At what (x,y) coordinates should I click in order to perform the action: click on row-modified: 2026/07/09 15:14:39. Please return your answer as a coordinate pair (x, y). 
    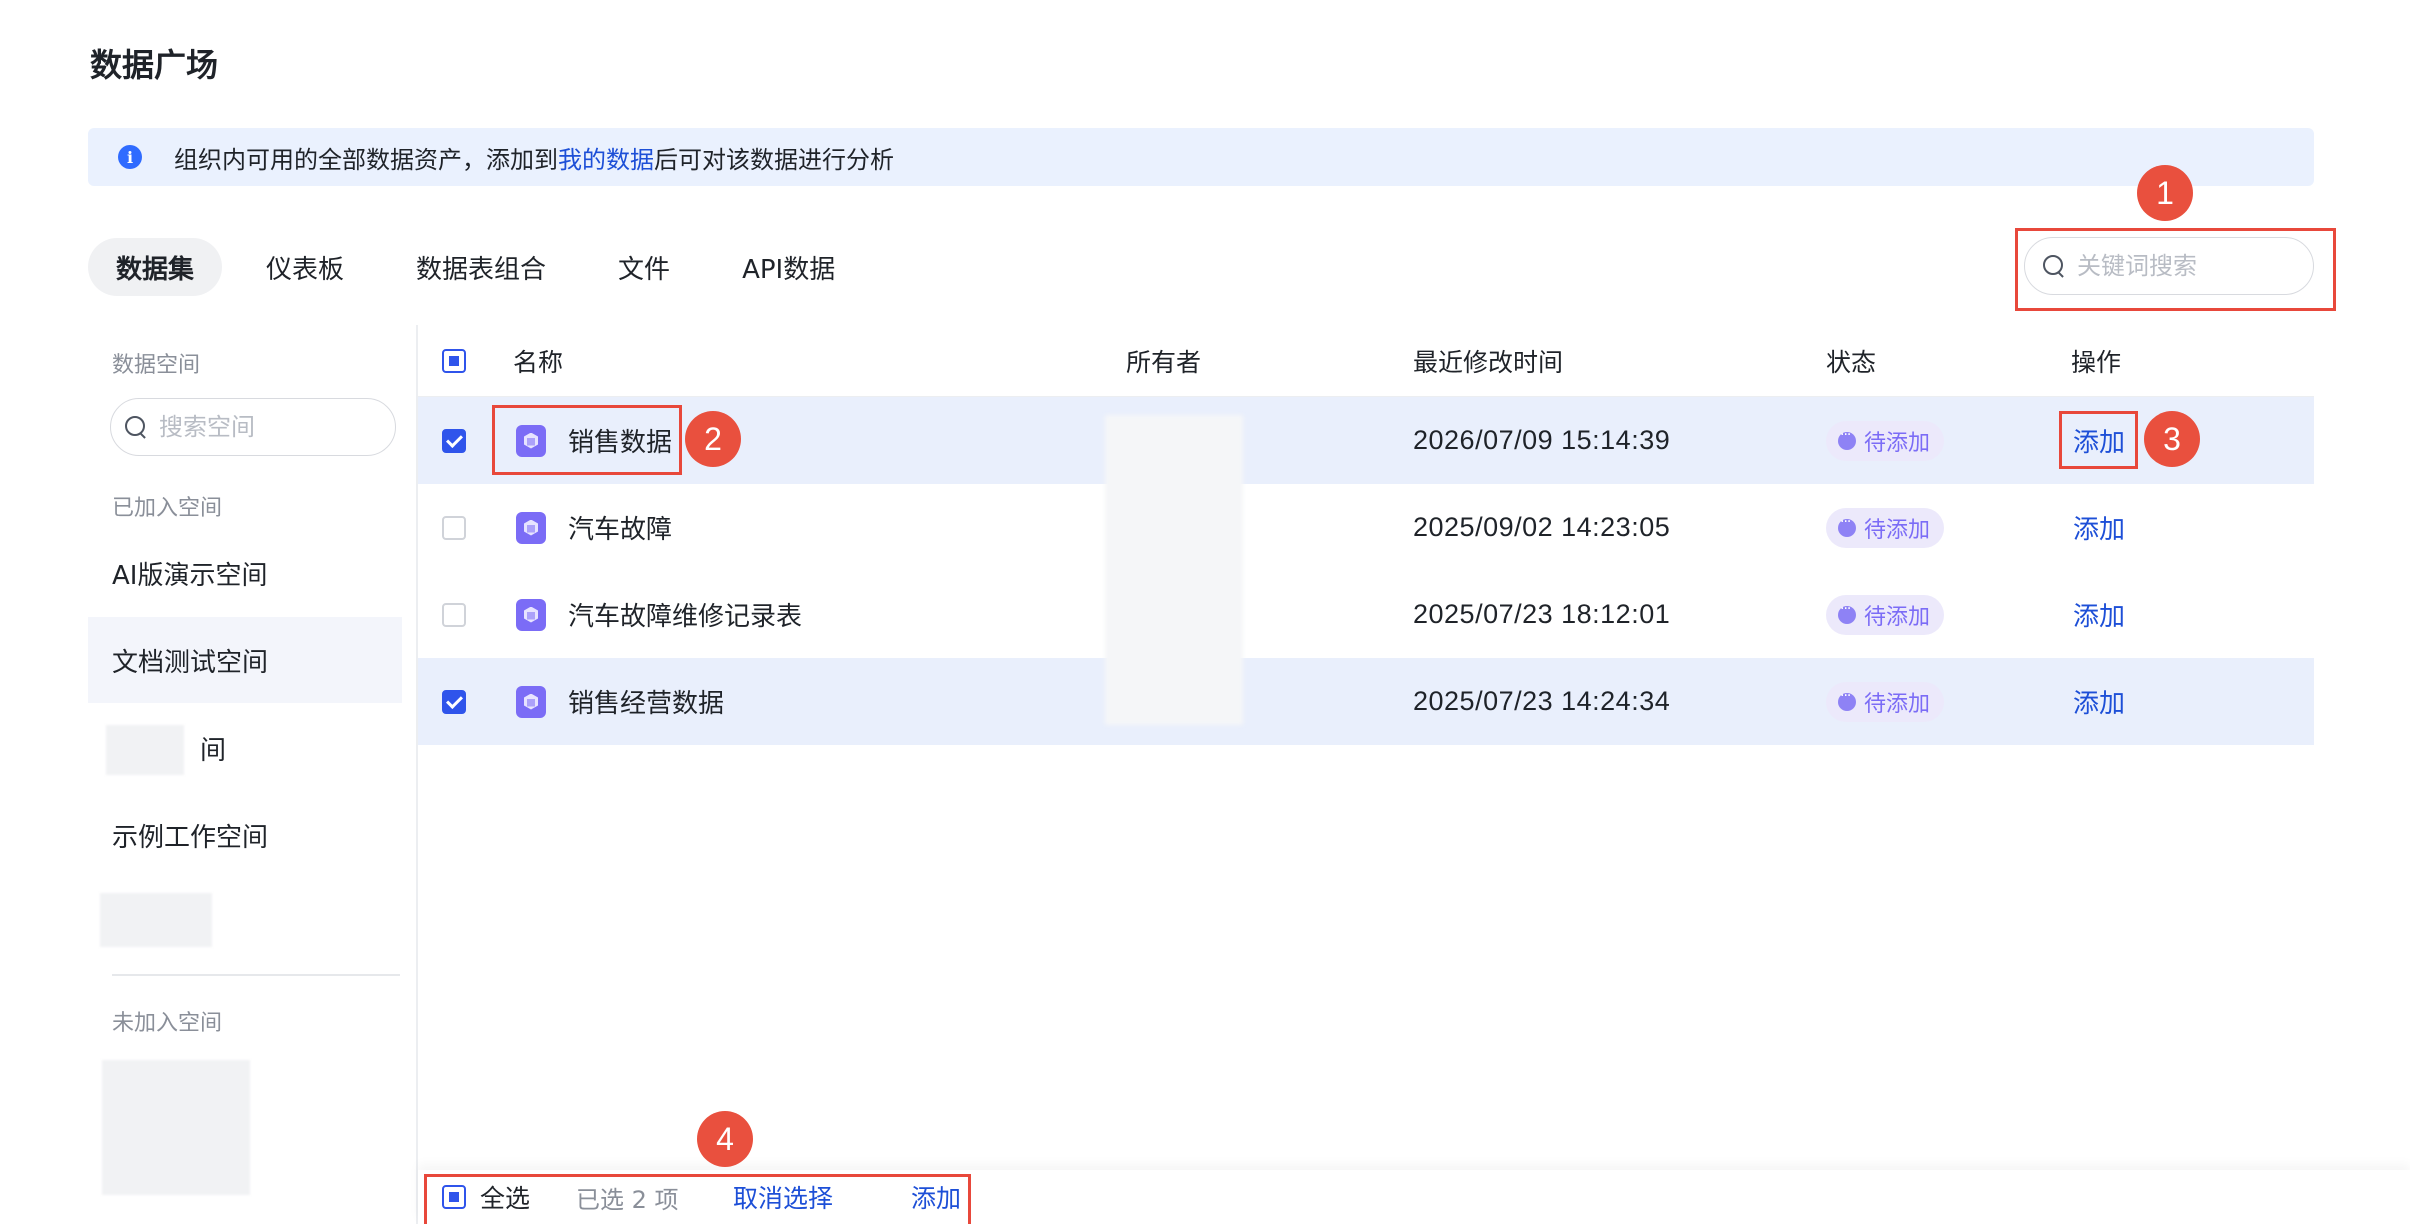
    Looking at the image, I should click on (1542, 440).